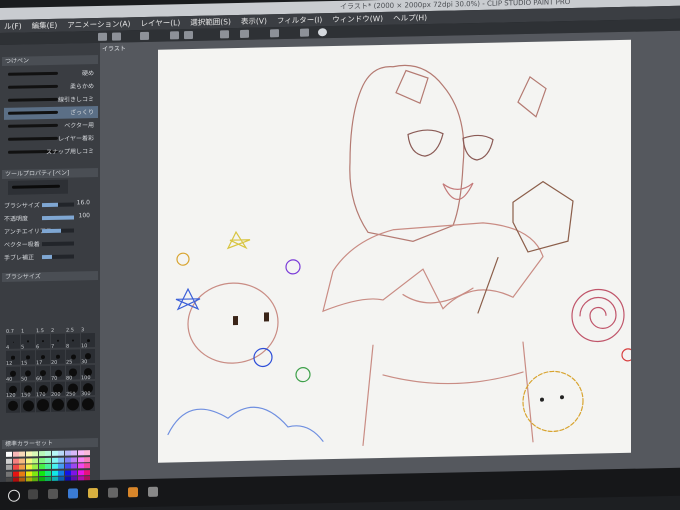 The image size is (680, 510). I want to click on snap-icon, so click(304, 32).